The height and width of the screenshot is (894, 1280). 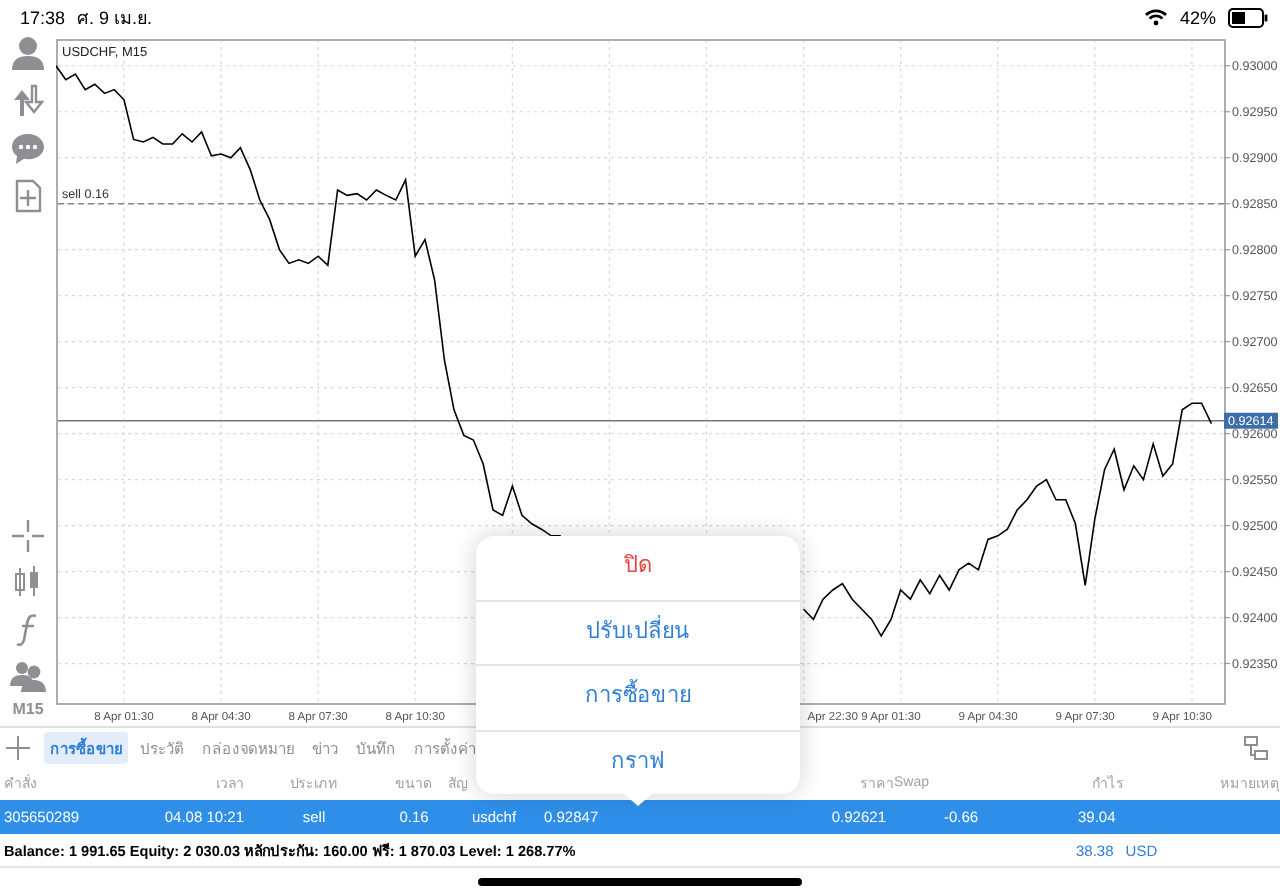 What do you see at coordinates (18, 748) in the screenshot?
I see `plus-icon` at bounding box center [18, 748].